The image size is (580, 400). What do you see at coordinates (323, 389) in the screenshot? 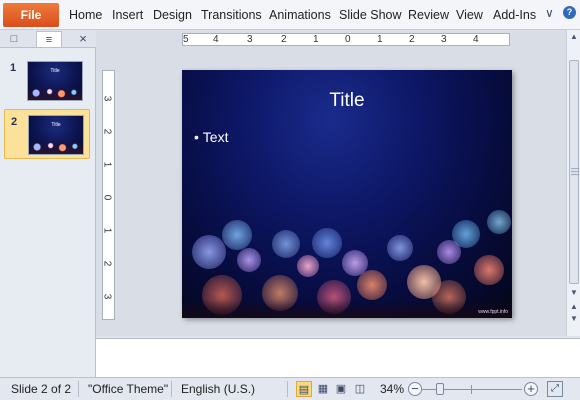
I see `slide-sorter-view-icon: ▦` at bounding box center [323, 389].